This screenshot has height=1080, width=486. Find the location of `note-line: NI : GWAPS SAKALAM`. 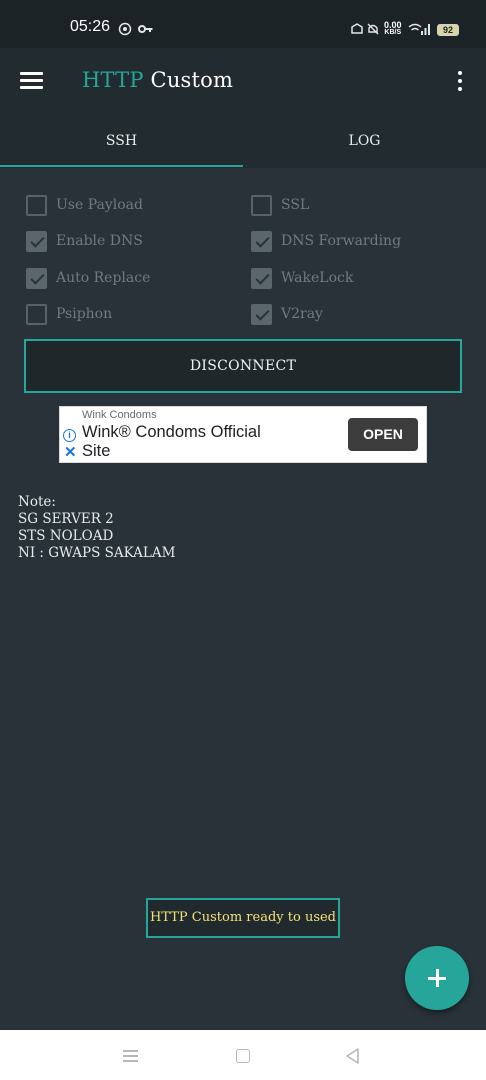

note-line: NI : GWAPS SAKALAM is located at coordinates (97, 553).